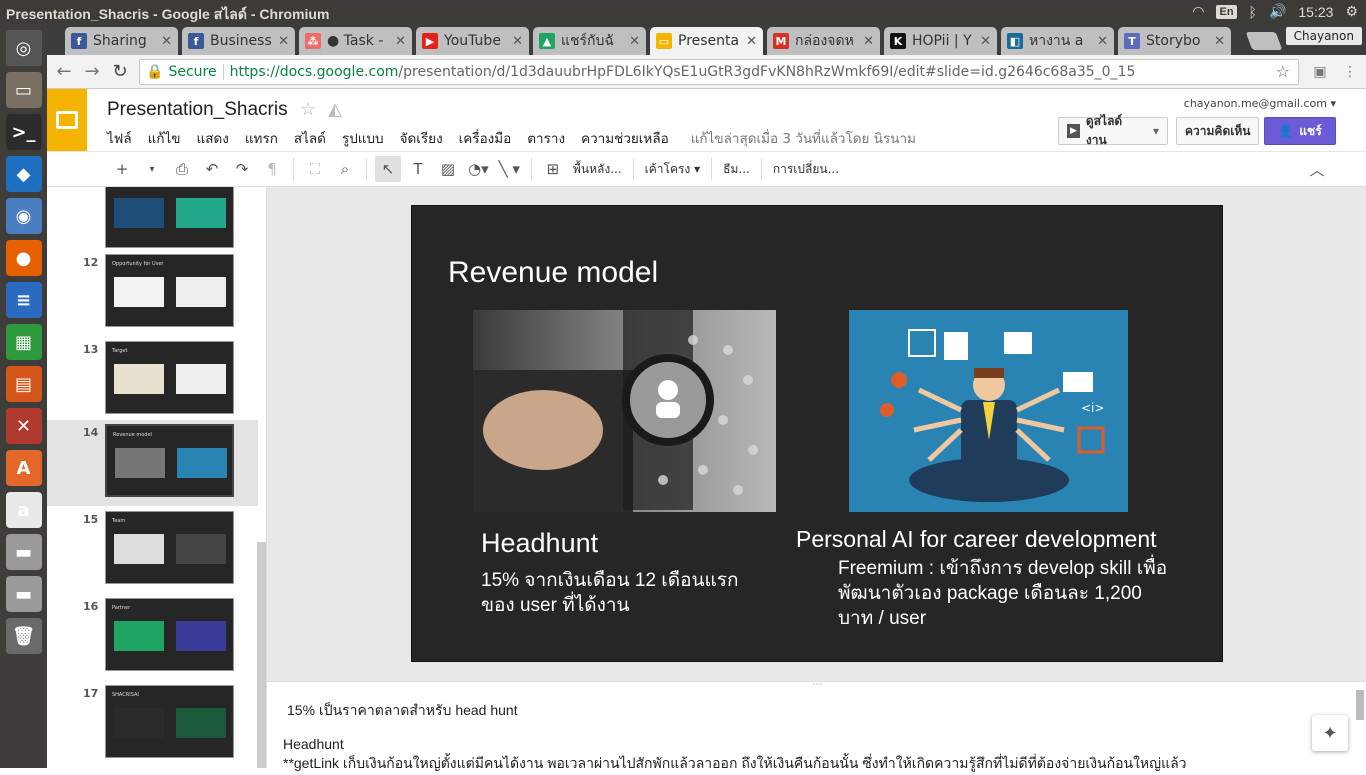 Image resolution: width=1366 pixels, height=775 pixels. Describe the element at coordinates (1350, 72) in the screenshot. I see `chrome-menu-icon: ⋮` at that location.